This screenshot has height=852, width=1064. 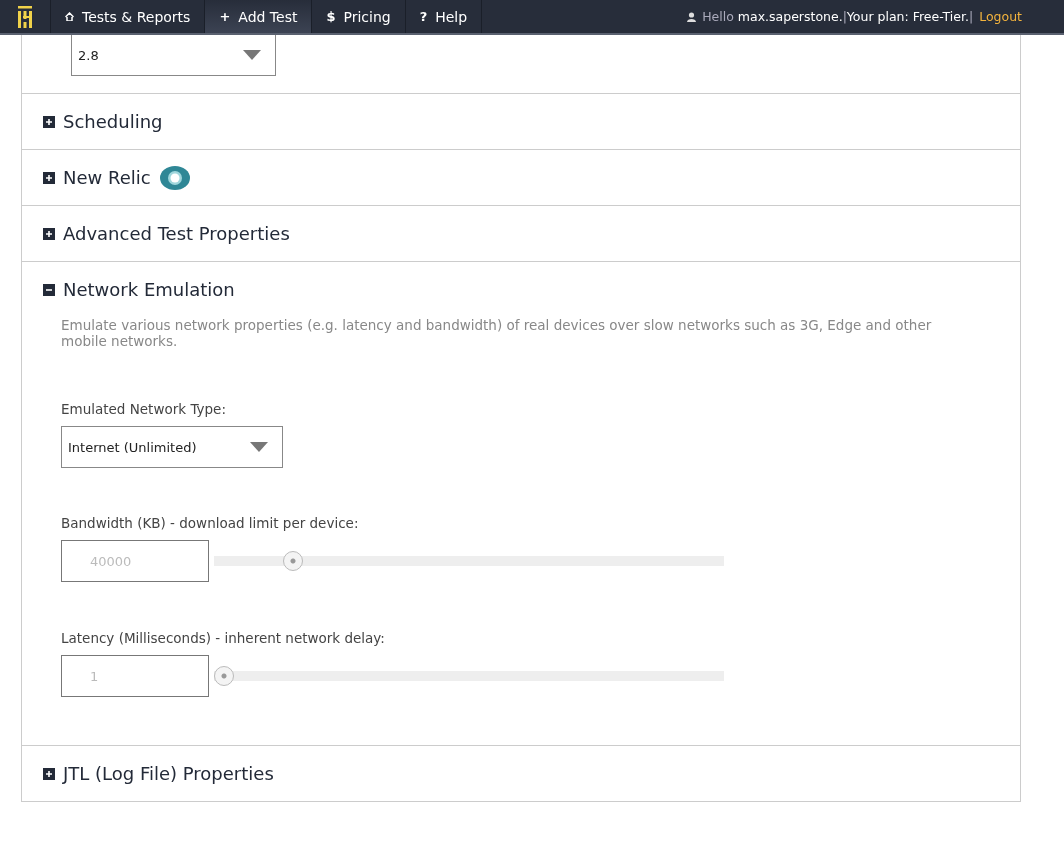 I want to click on network-type-select: Internet (Unlimited), so click(x=172, y=447).